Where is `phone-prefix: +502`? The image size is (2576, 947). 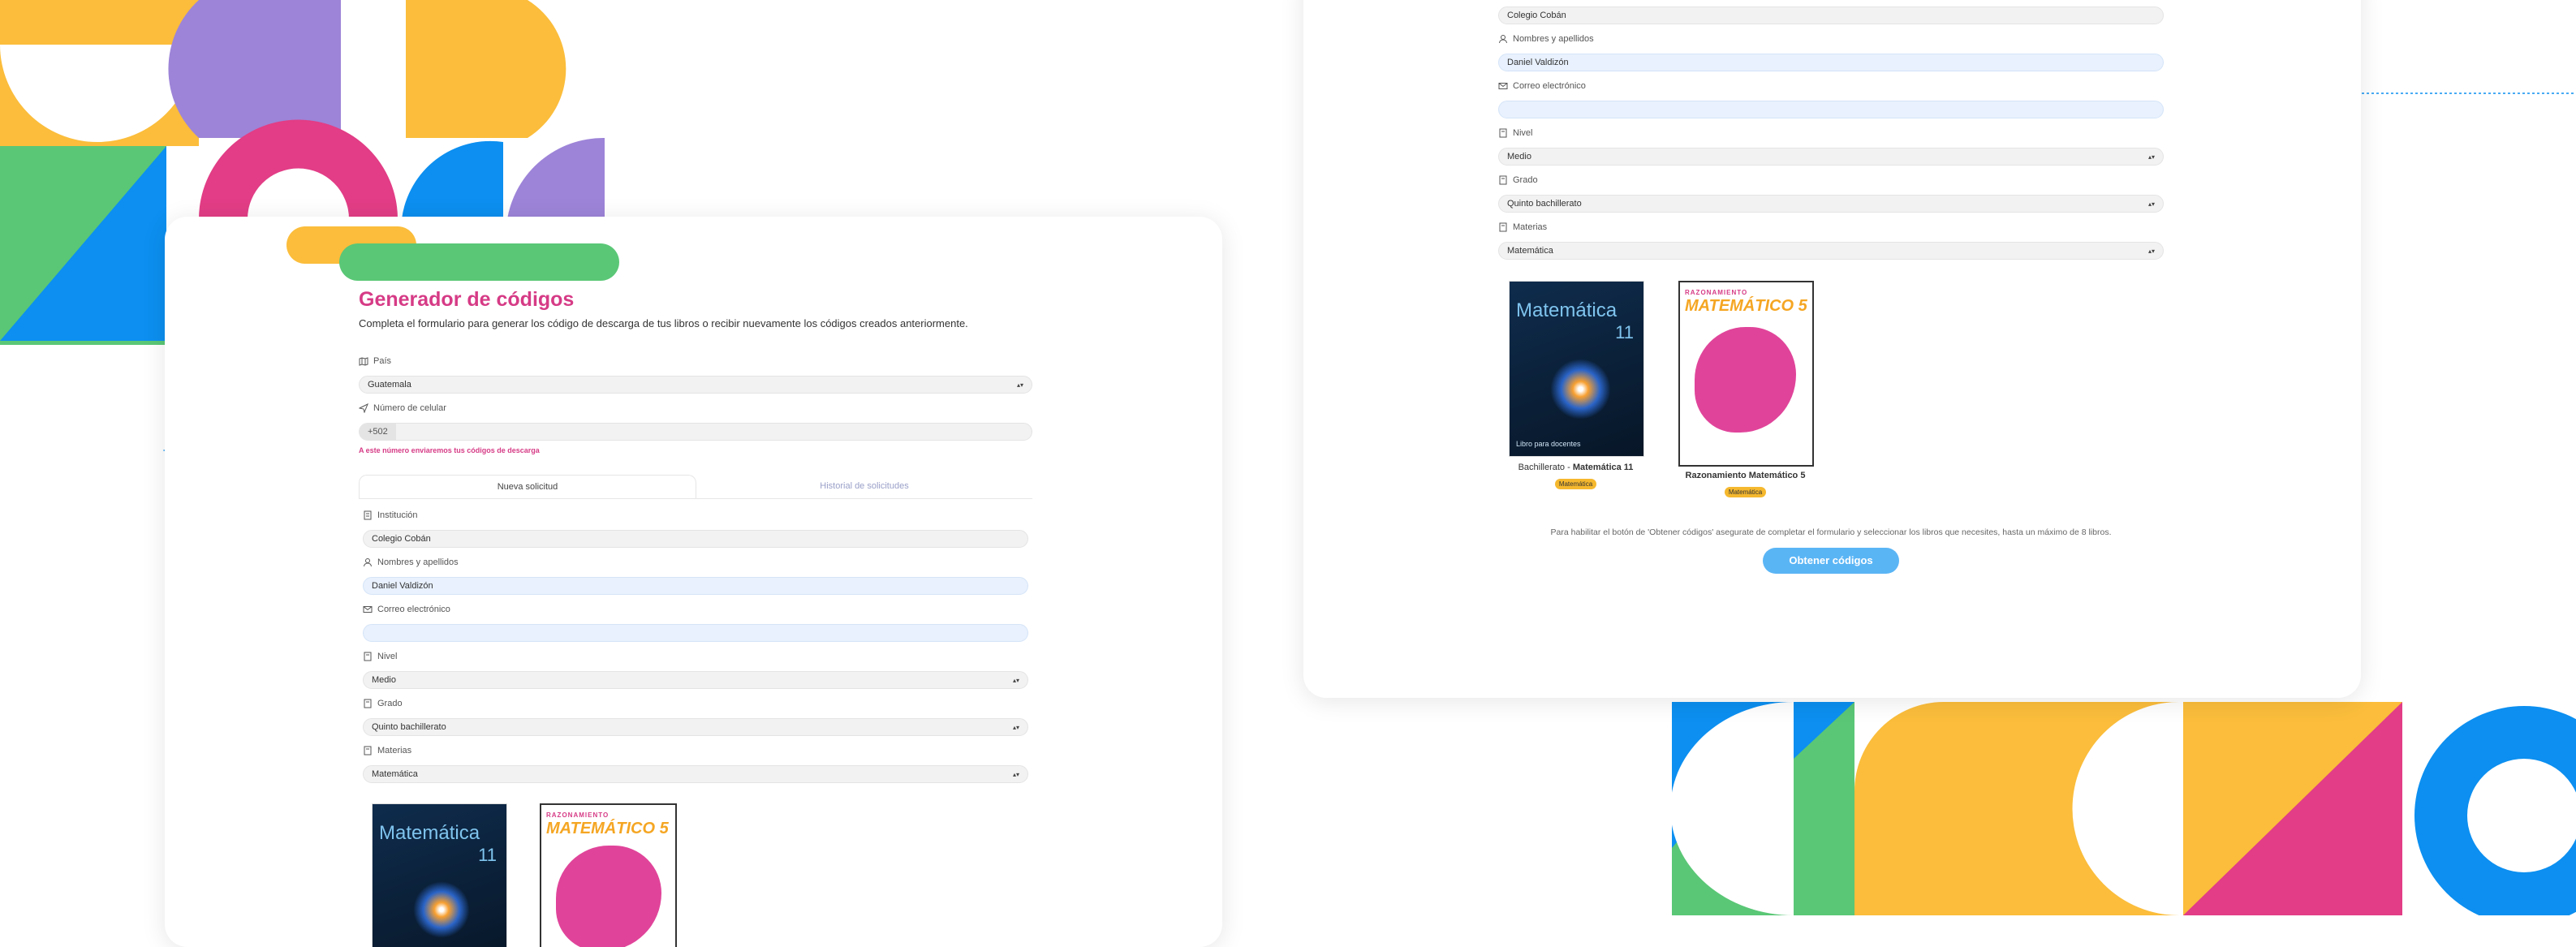
phone-prefix: +502 is located at coordinates (378, 432).